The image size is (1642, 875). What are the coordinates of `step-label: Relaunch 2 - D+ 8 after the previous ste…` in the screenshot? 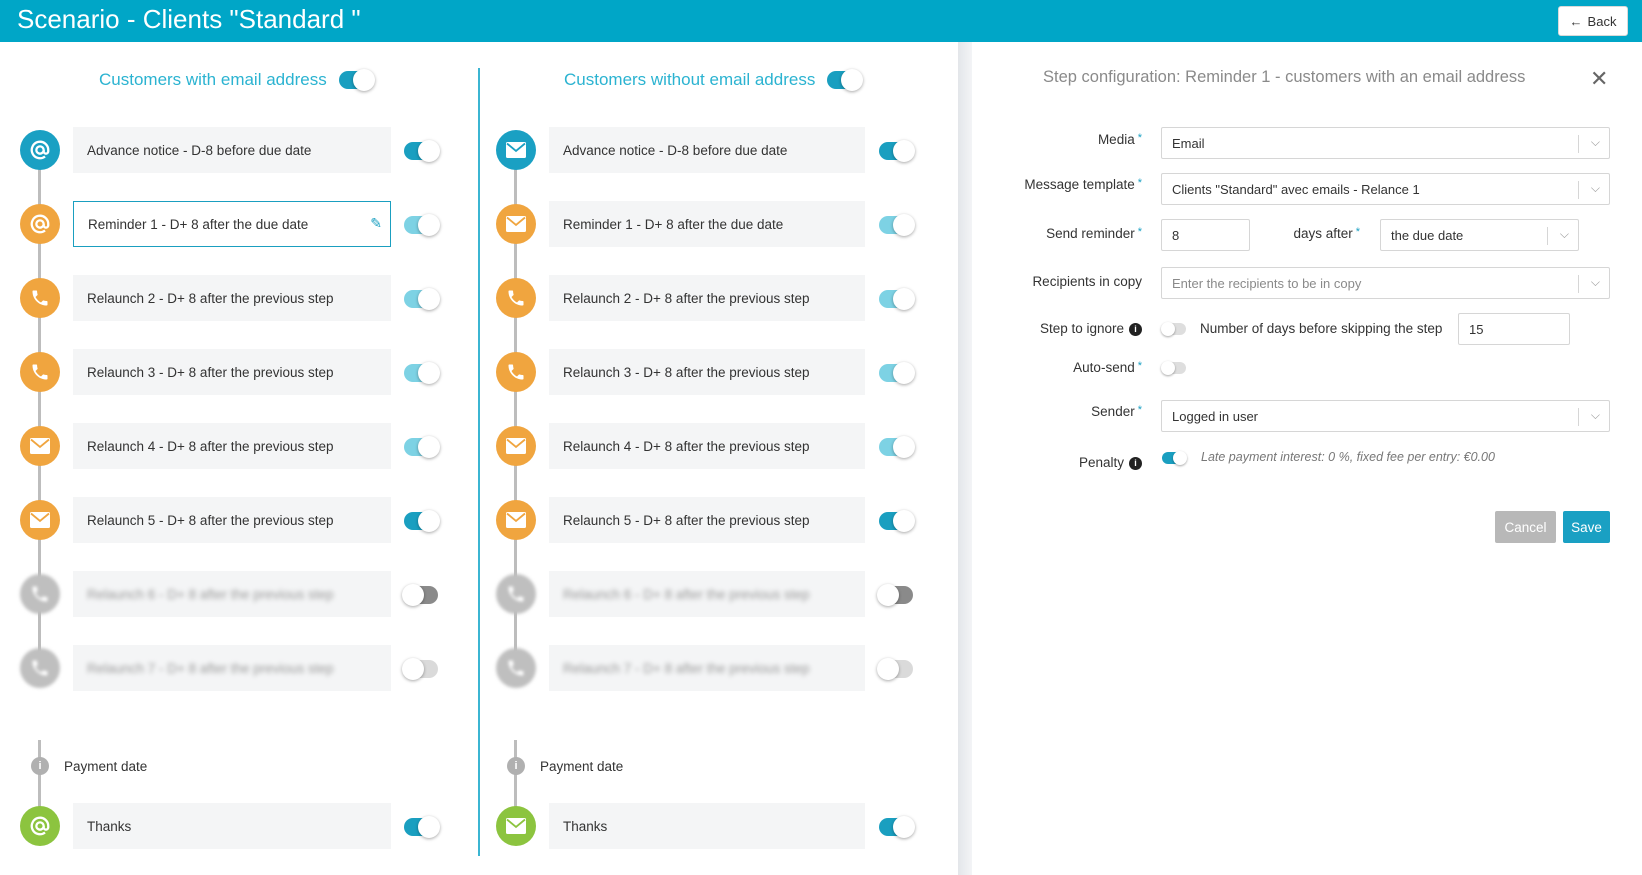 It's located at (686, 298).